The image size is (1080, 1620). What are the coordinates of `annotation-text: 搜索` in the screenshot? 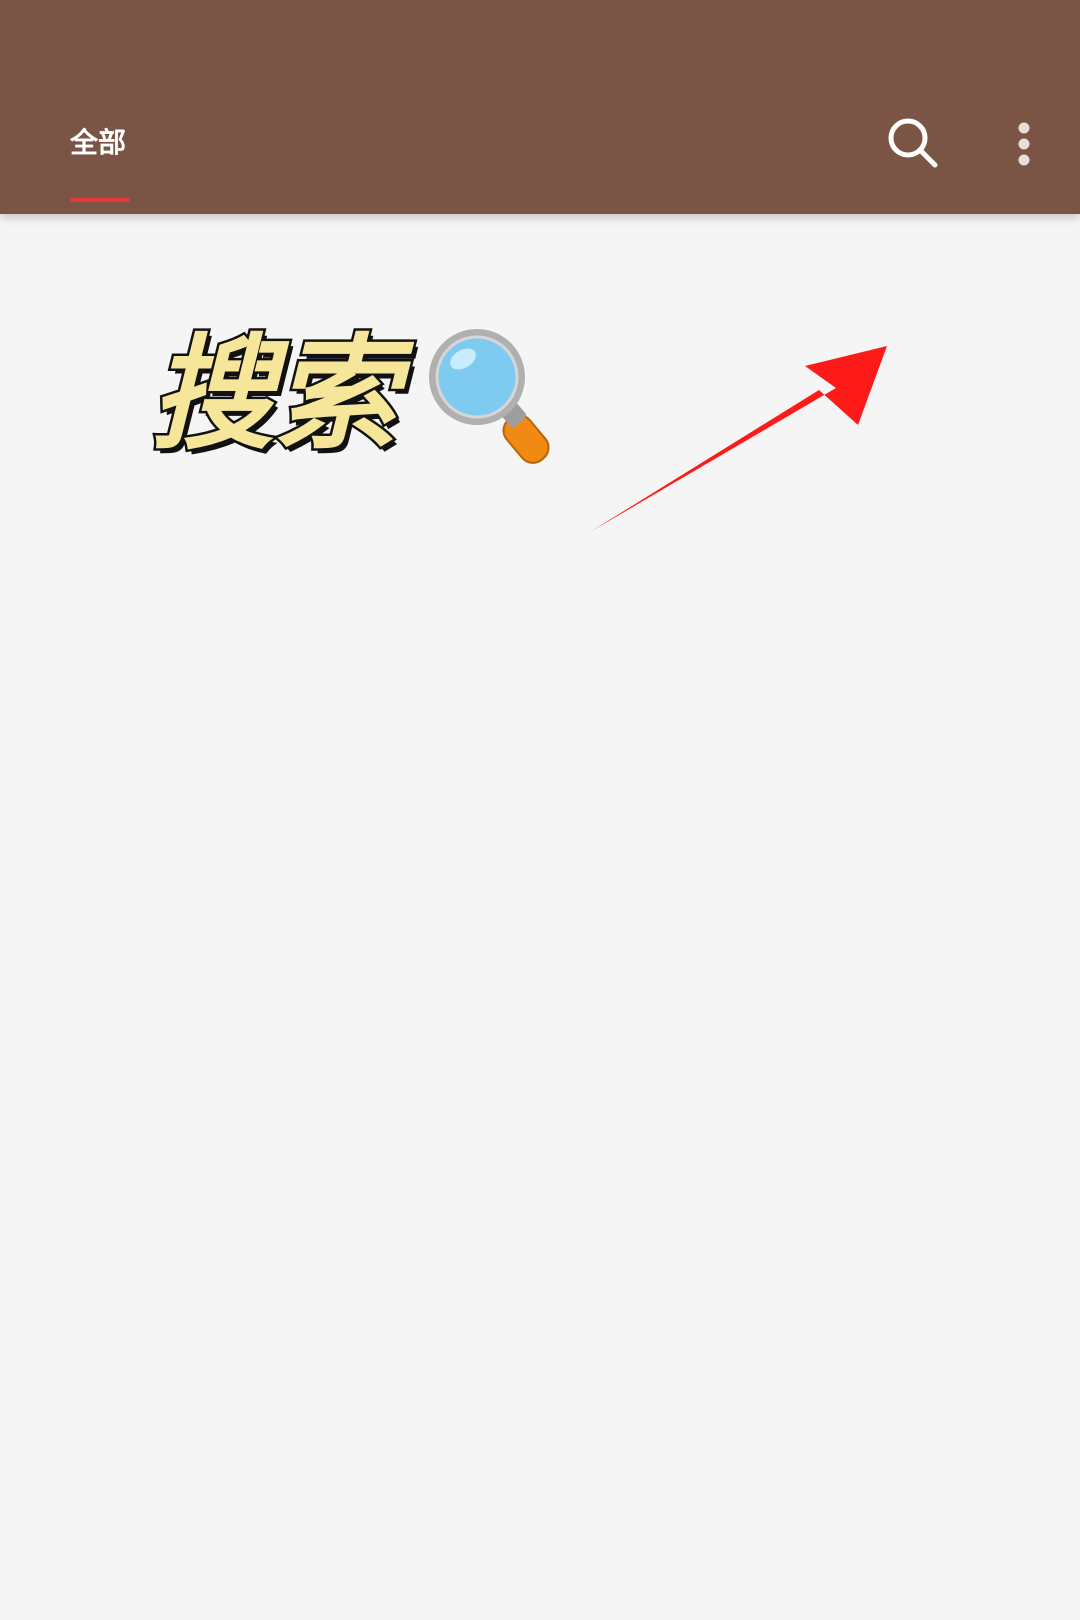 It's located at (273, 395).